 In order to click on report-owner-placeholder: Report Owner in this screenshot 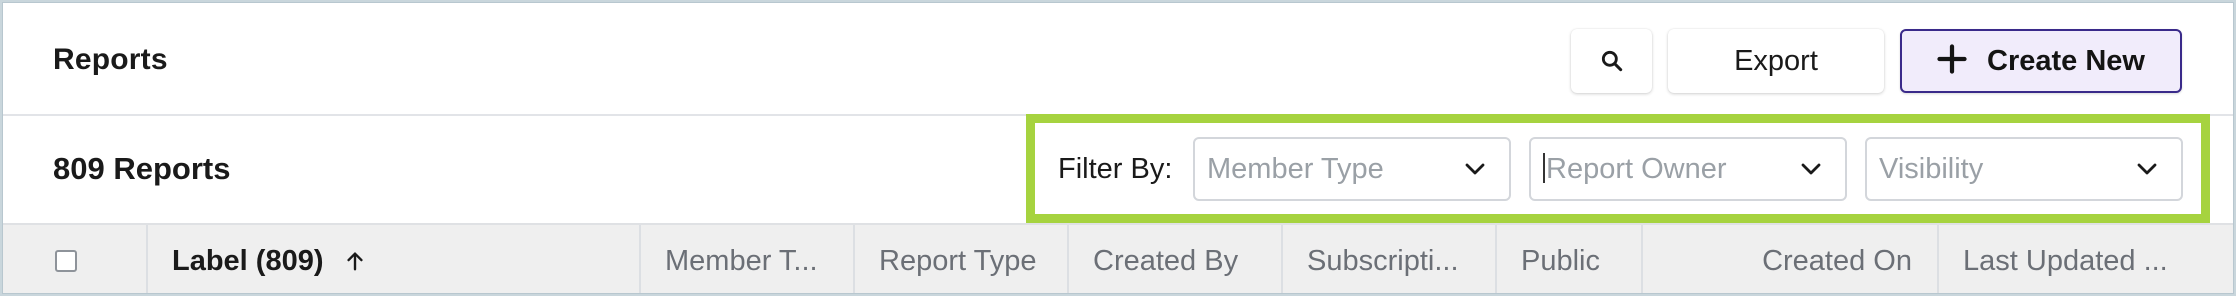, I will do `click(1636, 168)`.